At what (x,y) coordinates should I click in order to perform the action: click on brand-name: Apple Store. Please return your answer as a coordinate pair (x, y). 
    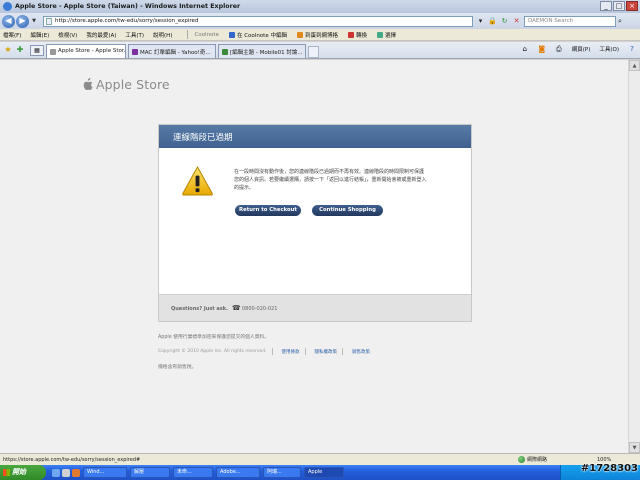
    Looking at the image, I should click on (133, 84).